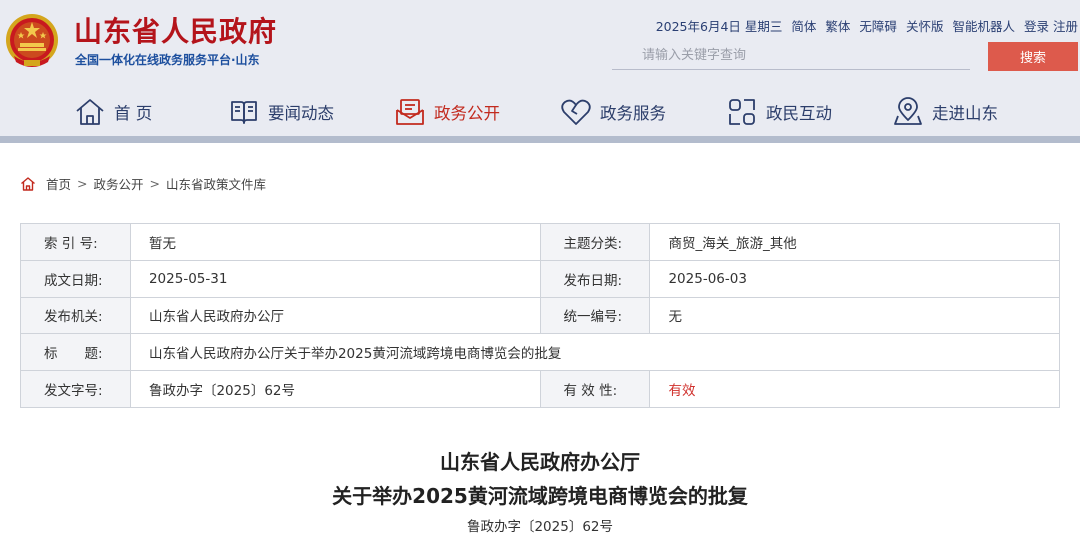  What do you see at coordinates (335, 315) in the screenshot?
I see `issuer-value: 山东省人民政府办公厅` at bounding box center [335, 315].